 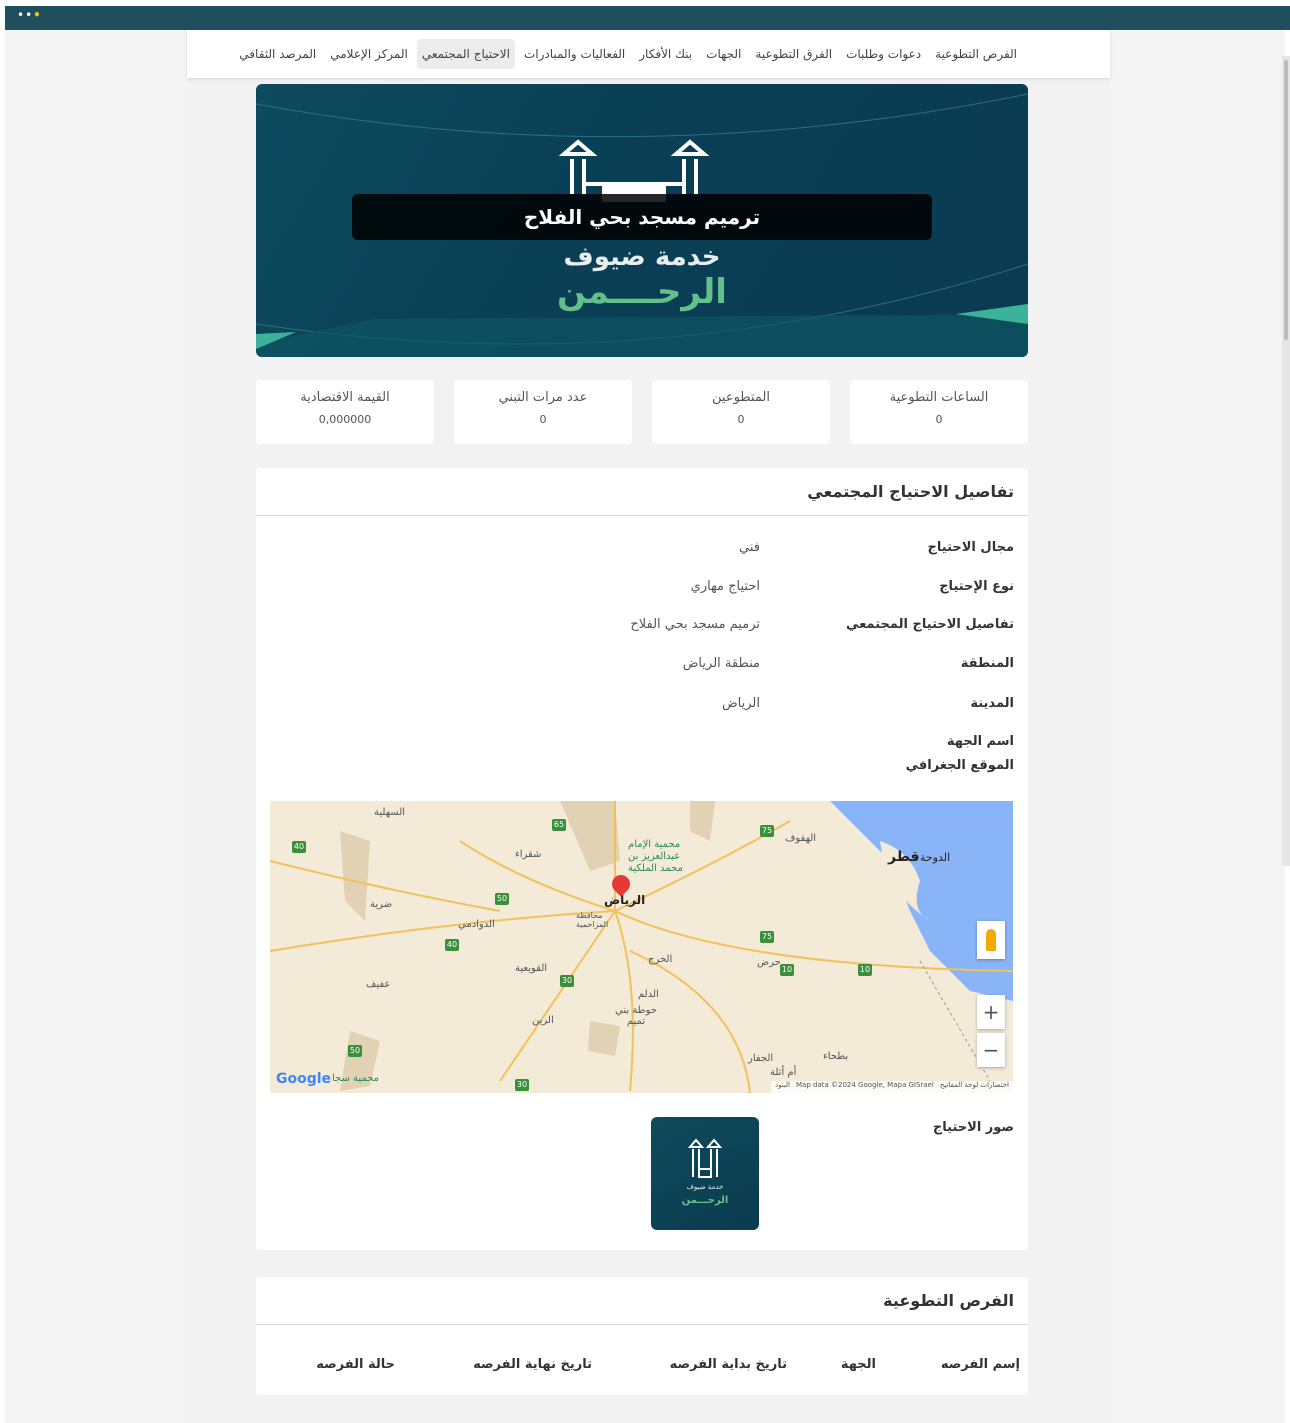 I want to click on map-label-afif: عفيف, so click(x=378, y=984).